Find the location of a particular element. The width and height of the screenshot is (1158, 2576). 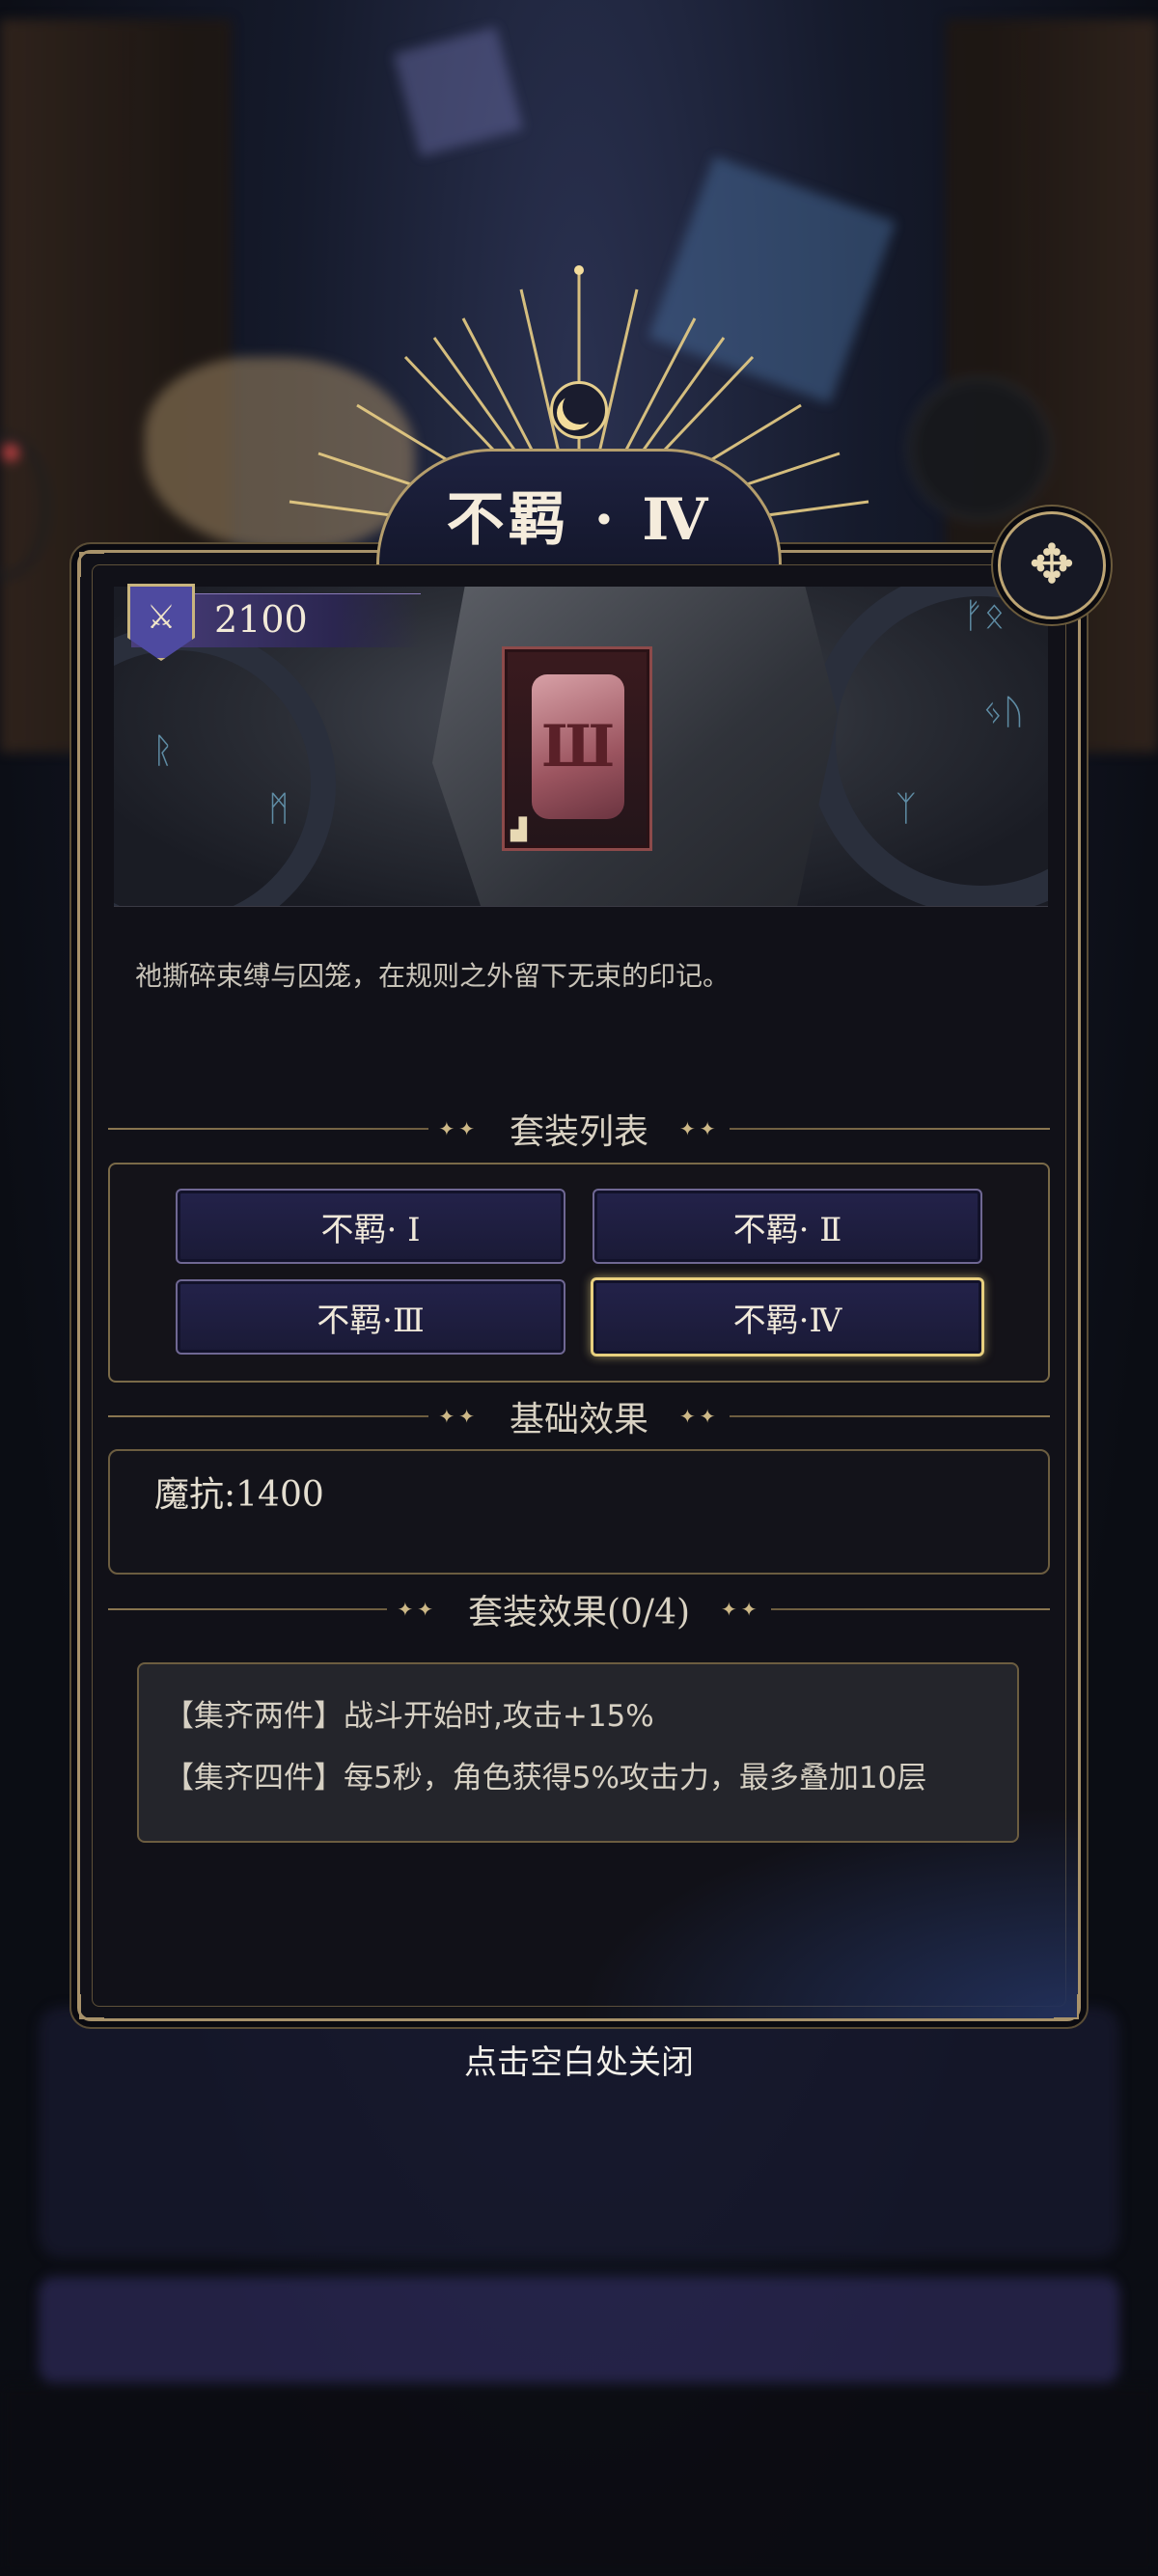

section-title: 套装列表 is located at coordinates (579, 1132).